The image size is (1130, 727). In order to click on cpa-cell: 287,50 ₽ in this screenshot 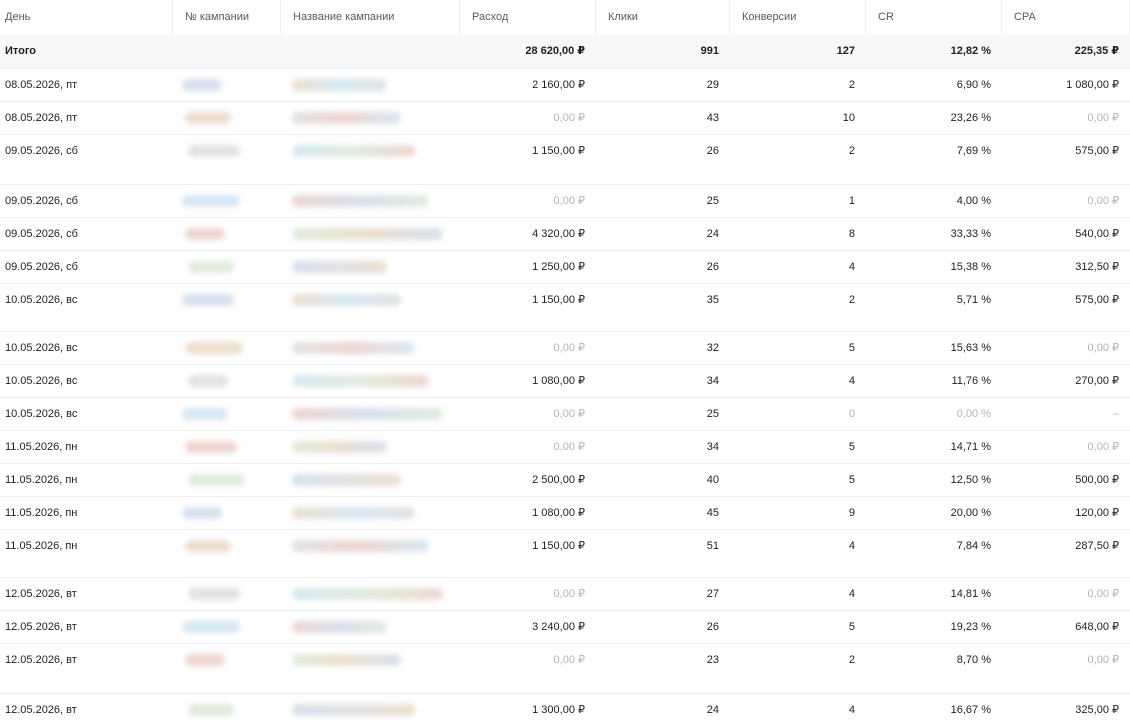, I will do `click(1097, 546)`.